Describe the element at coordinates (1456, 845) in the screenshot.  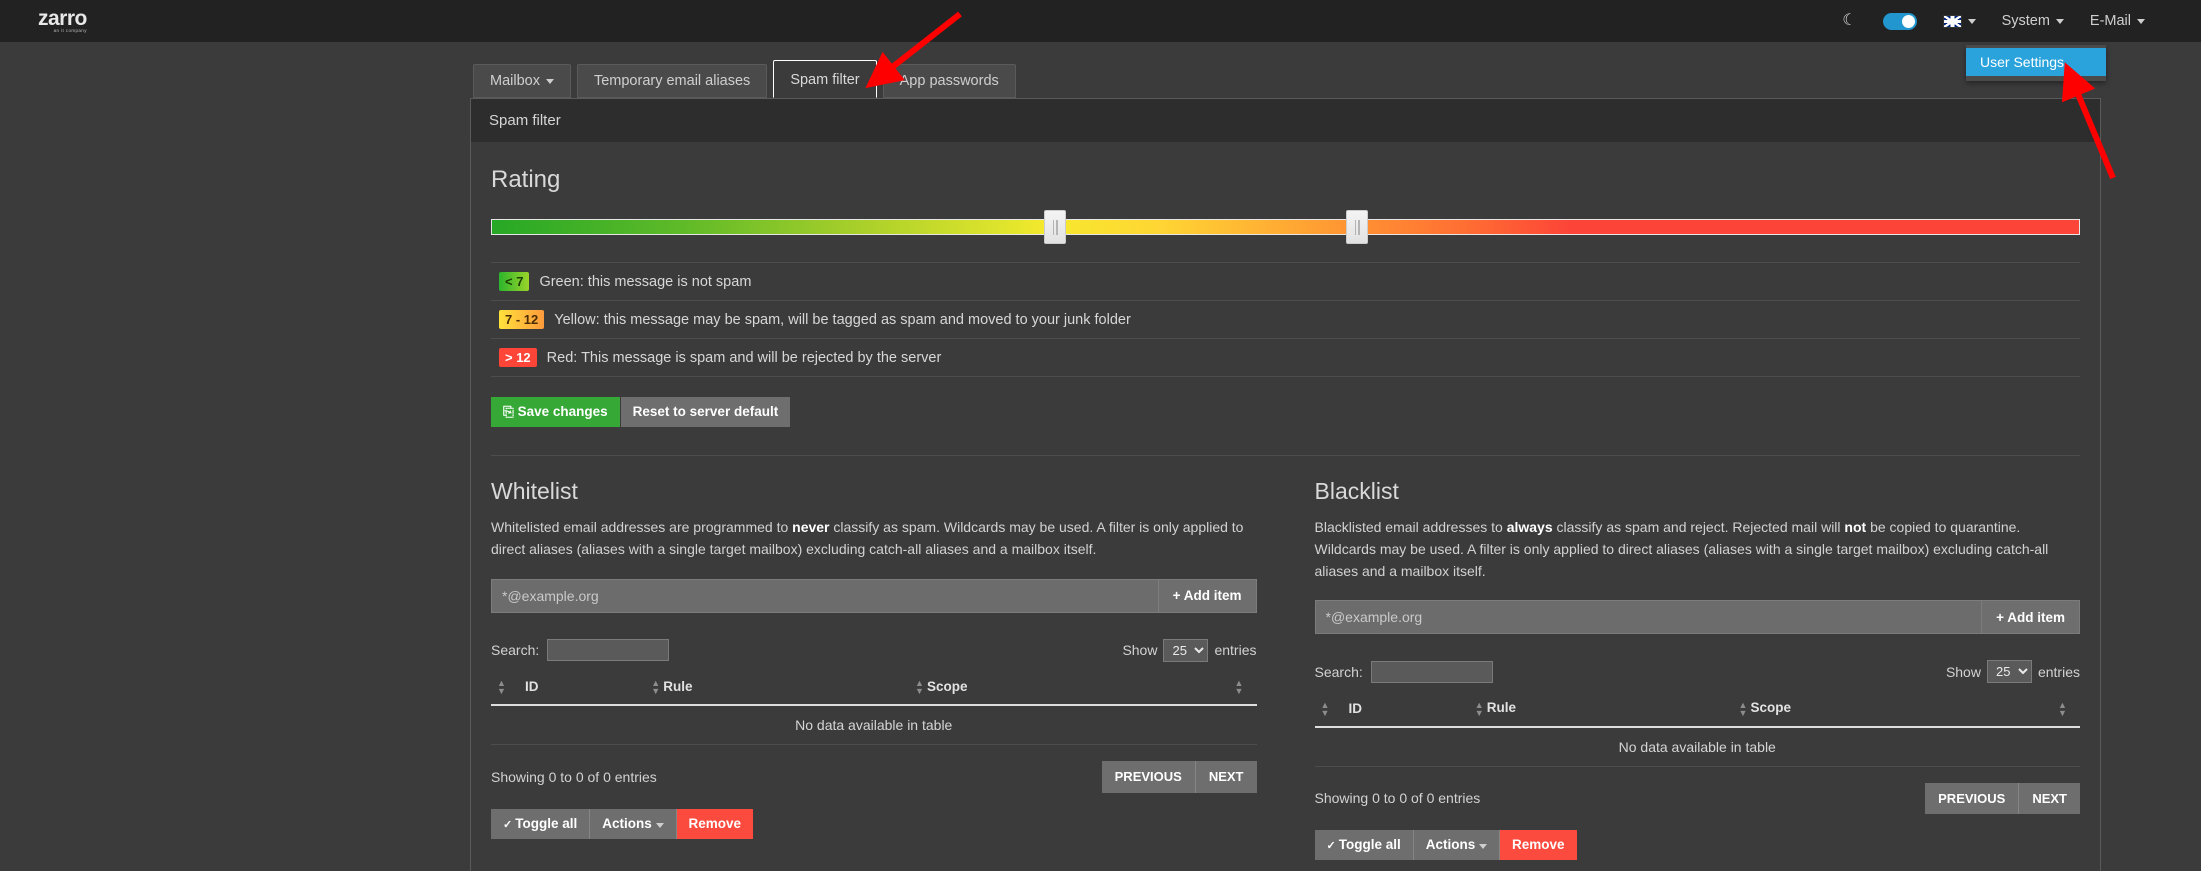
I see `blacklist-actions-button: Actions` at that location.